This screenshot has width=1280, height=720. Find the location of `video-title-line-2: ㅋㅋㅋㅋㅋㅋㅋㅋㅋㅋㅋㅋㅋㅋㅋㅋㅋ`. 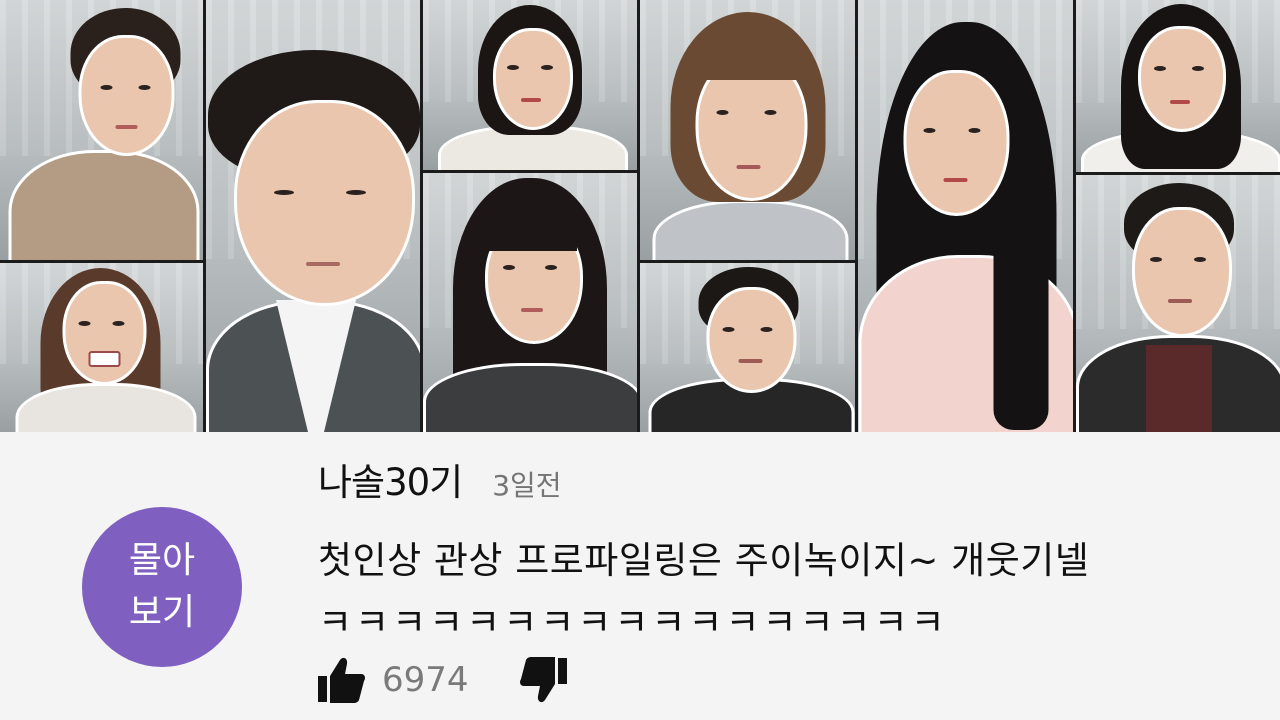

video-title-line-2: ㅋㅋㅋㅋㅋㅋㅋㅋㅋㅋㅋㅋㅋㅋㅋㅋㅋ is located at coordinates (633, 619).